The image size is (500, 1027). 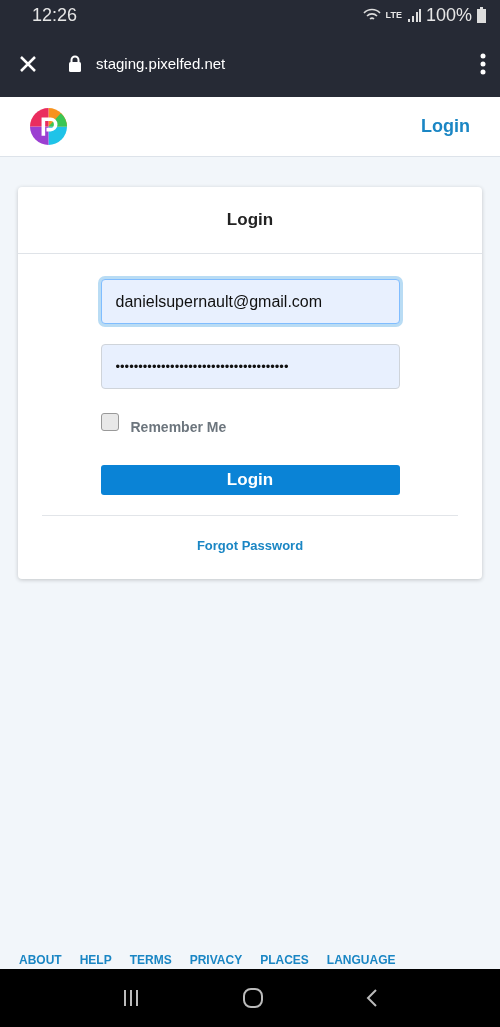 I want to click on card-title: Login, so click(x=250, y=220).